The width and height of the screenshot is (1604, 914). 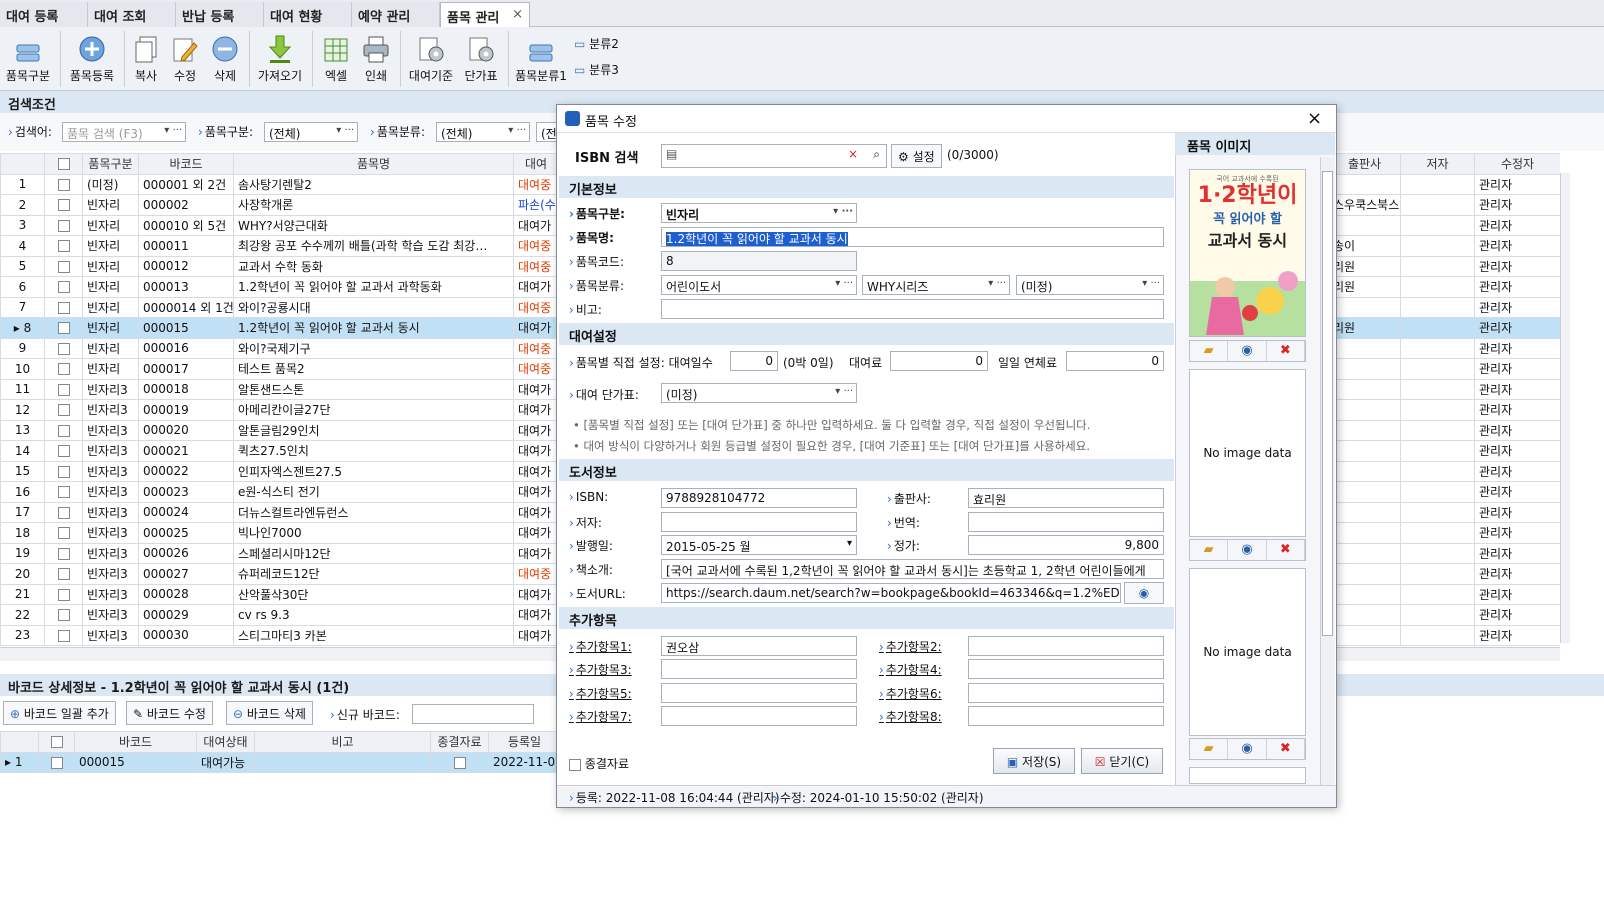 What do you see at coordinates (132, 14) in the screenshot?
I see `tab-rental-search: 대여 조회` at bounding box center [132, 14].